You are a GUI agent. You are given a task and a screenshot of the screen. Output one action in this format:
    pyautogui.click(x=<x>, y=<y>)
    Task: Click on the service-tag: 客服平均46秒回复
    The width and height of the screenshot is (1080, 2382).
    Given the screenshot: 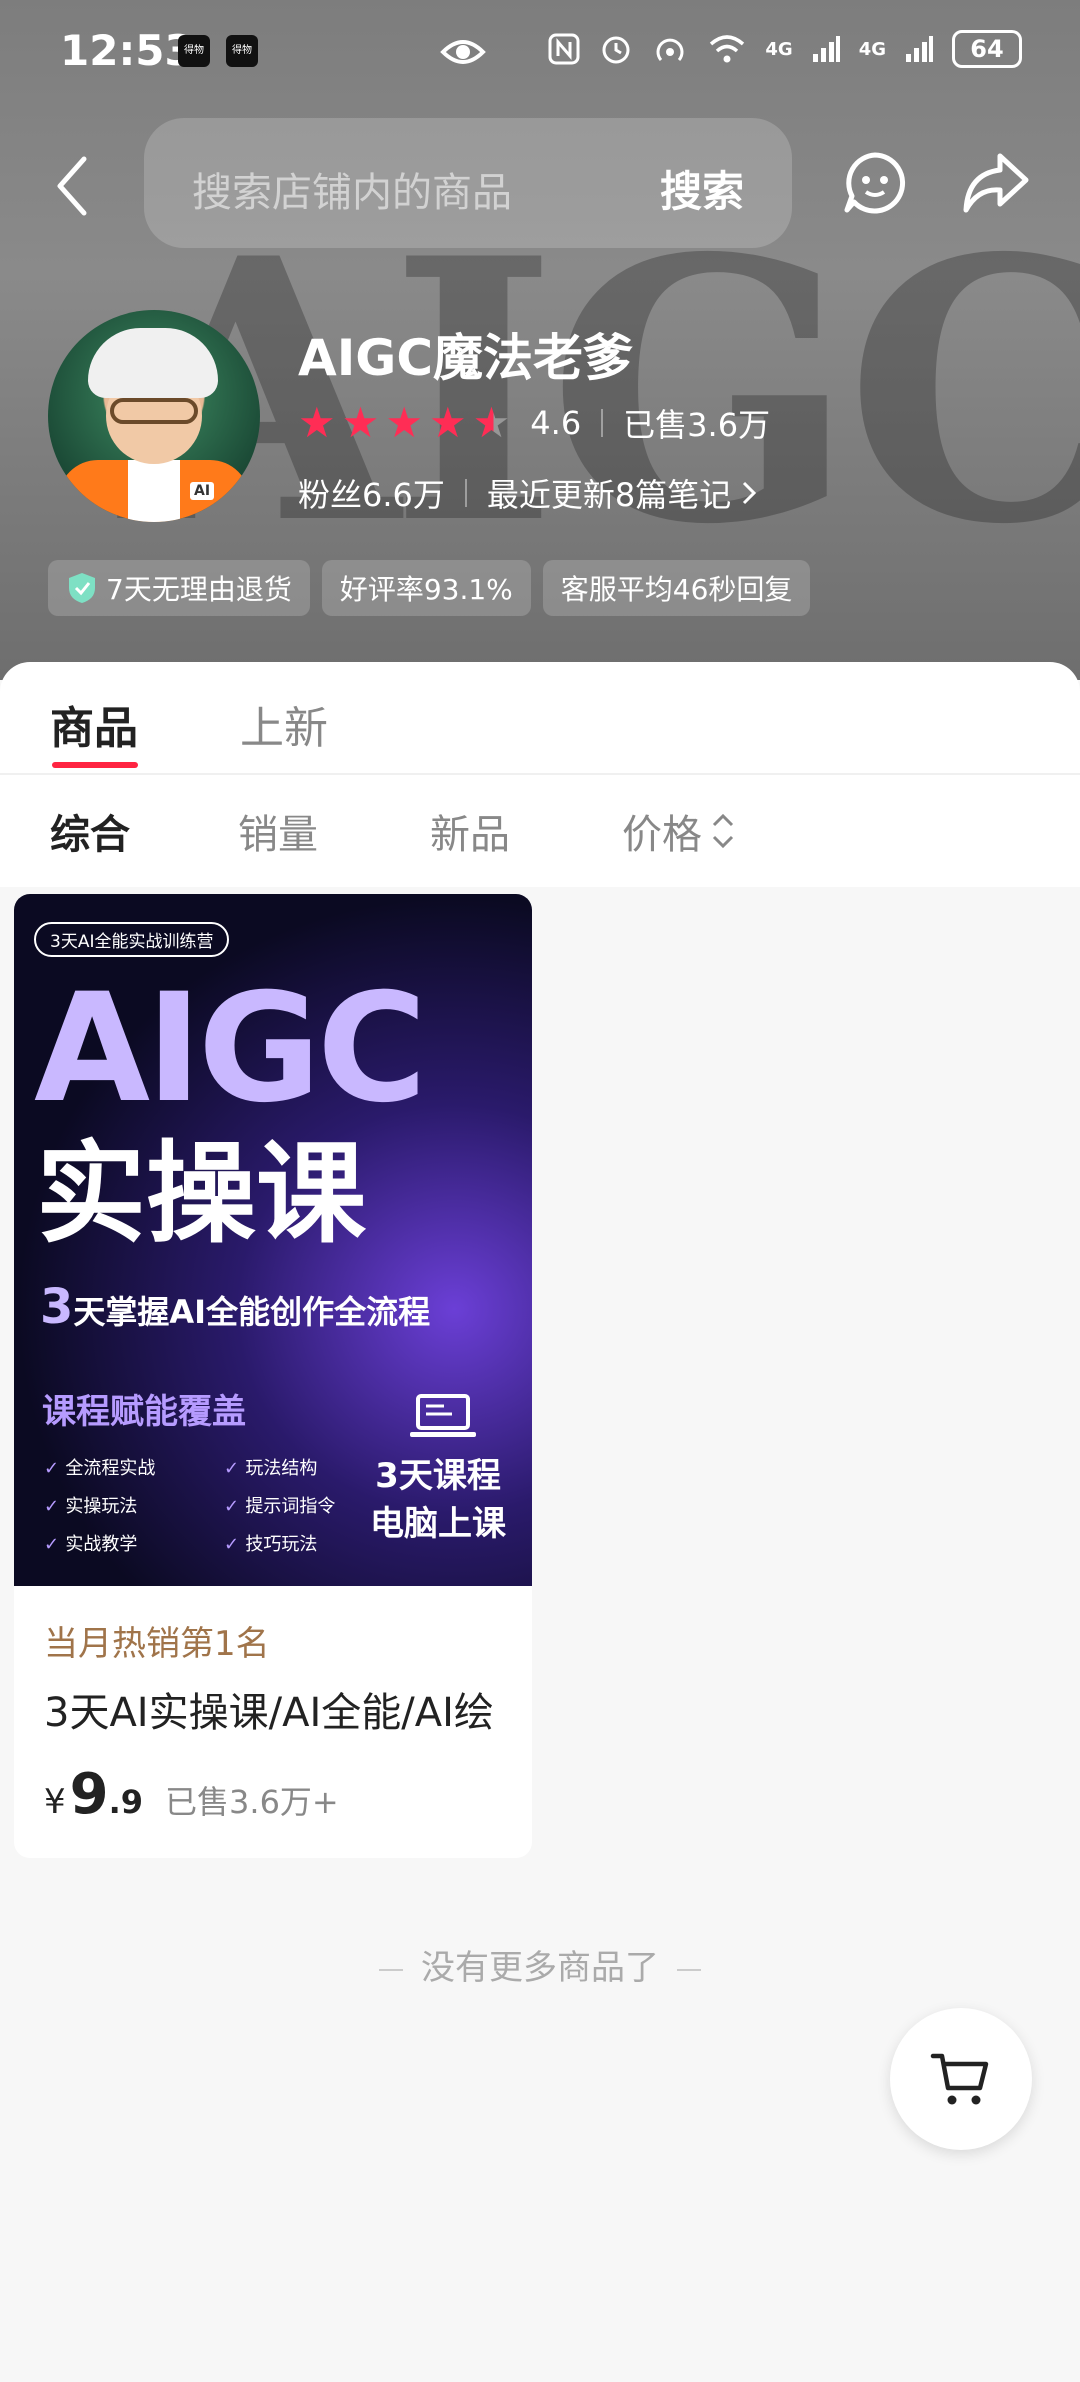 What is the action you would take?
    pyautogui.click(x=676, y=588)
    